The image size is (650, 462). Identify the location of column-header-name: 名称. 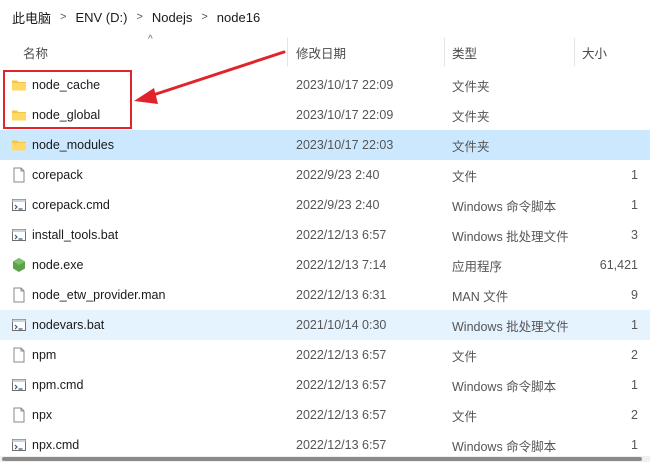
(35, 52).